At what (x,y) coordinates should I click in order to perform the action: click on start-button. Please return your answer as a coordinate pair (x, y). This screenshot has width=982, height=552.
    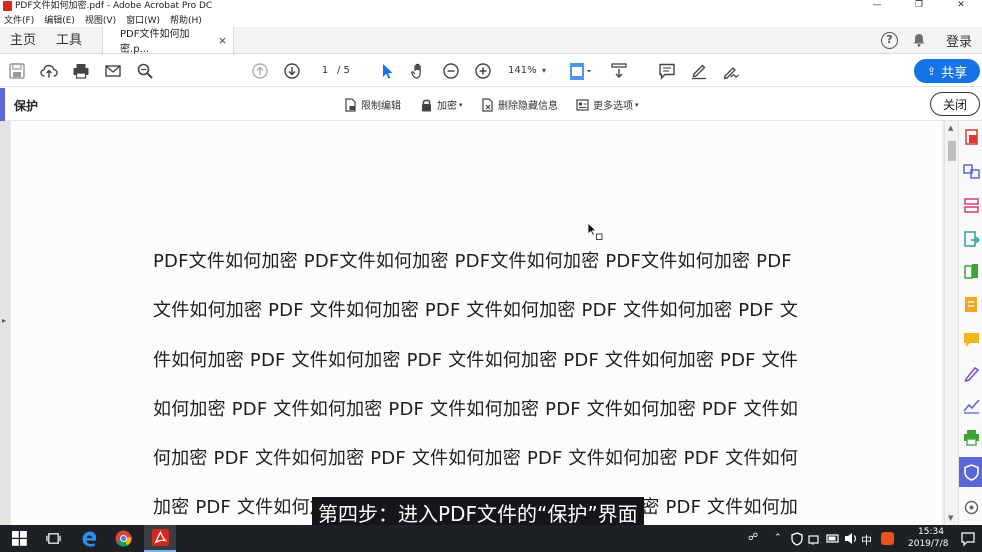
    Looking at the image, I should click on (19, 538).